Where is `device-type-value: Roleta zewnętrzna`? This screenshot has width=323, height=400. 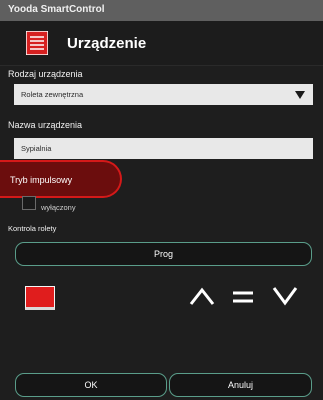 device-type-value: Roleta zewnętrzna is located at coordinates (52, 94).